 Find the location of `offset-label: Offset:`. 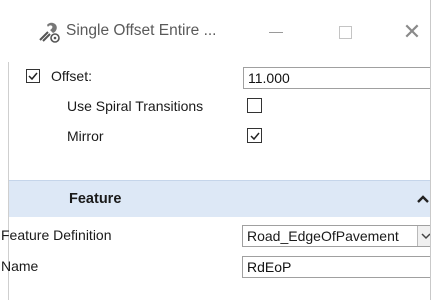

offset-label: Offset: is located at coordinates (71, 76).